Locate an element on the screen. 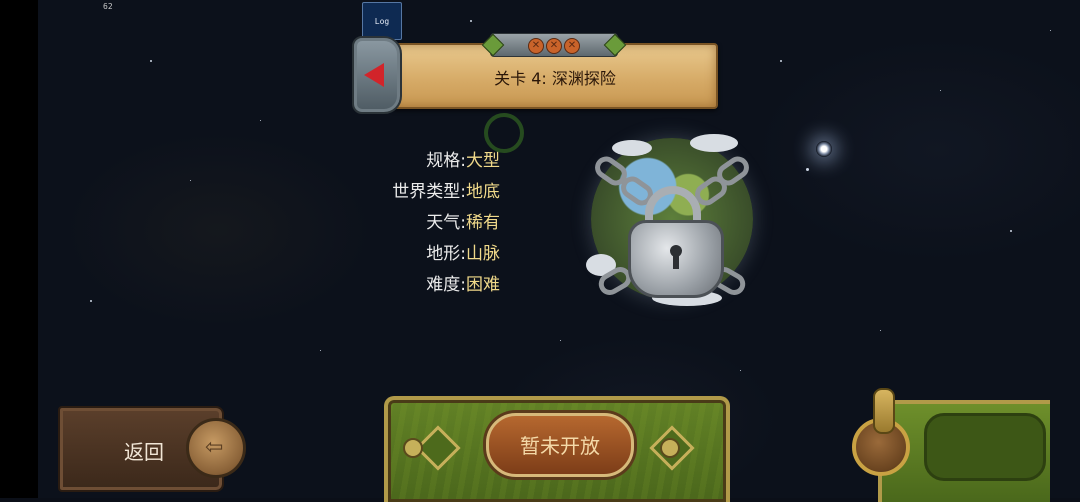  info-row-terrain: 地形:山脉 is located at coordinates (440, 251).